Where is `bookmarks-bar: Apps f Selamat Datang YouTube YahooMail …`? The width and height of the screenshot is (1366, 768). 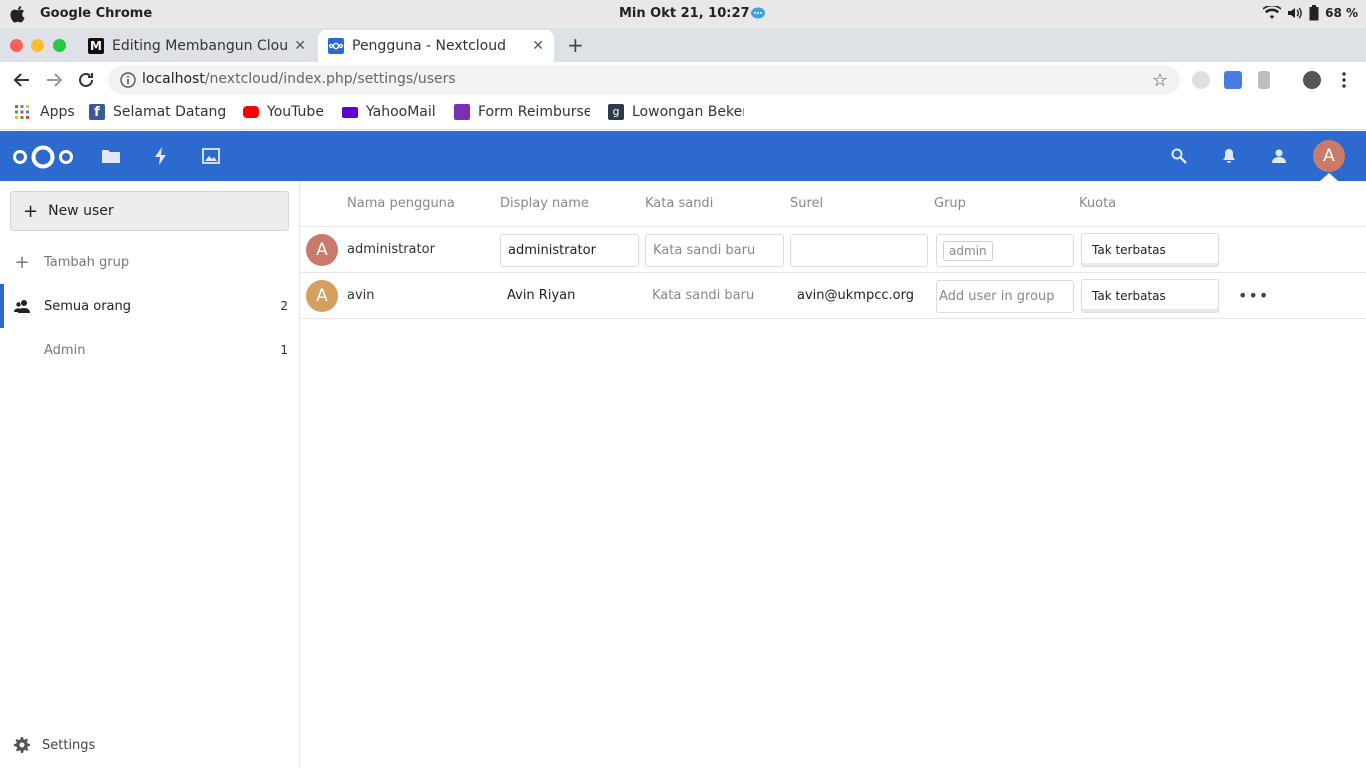 bookmarks-bar: Apps f Selamat Datang YouTube YahooMail … is located at coordinates (683, 114).